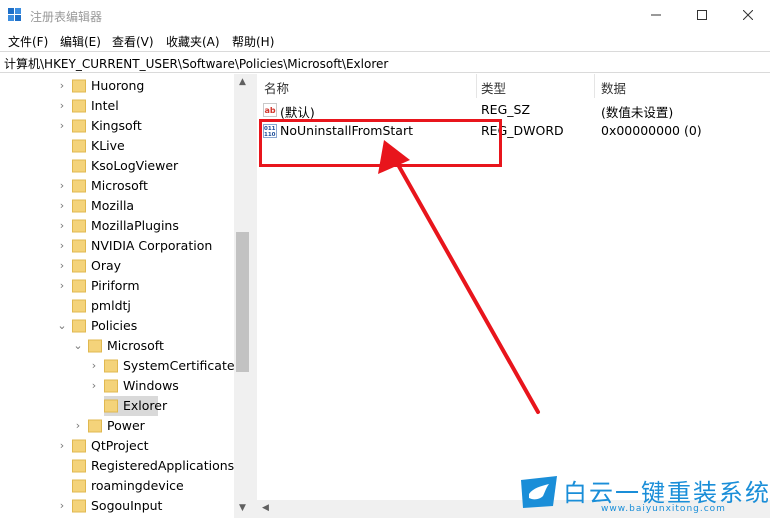  What do you see at coordinates (113, 205) in the screenshot?
I see `tree-item-label: Mozilla` at bounding box center [113, 205].